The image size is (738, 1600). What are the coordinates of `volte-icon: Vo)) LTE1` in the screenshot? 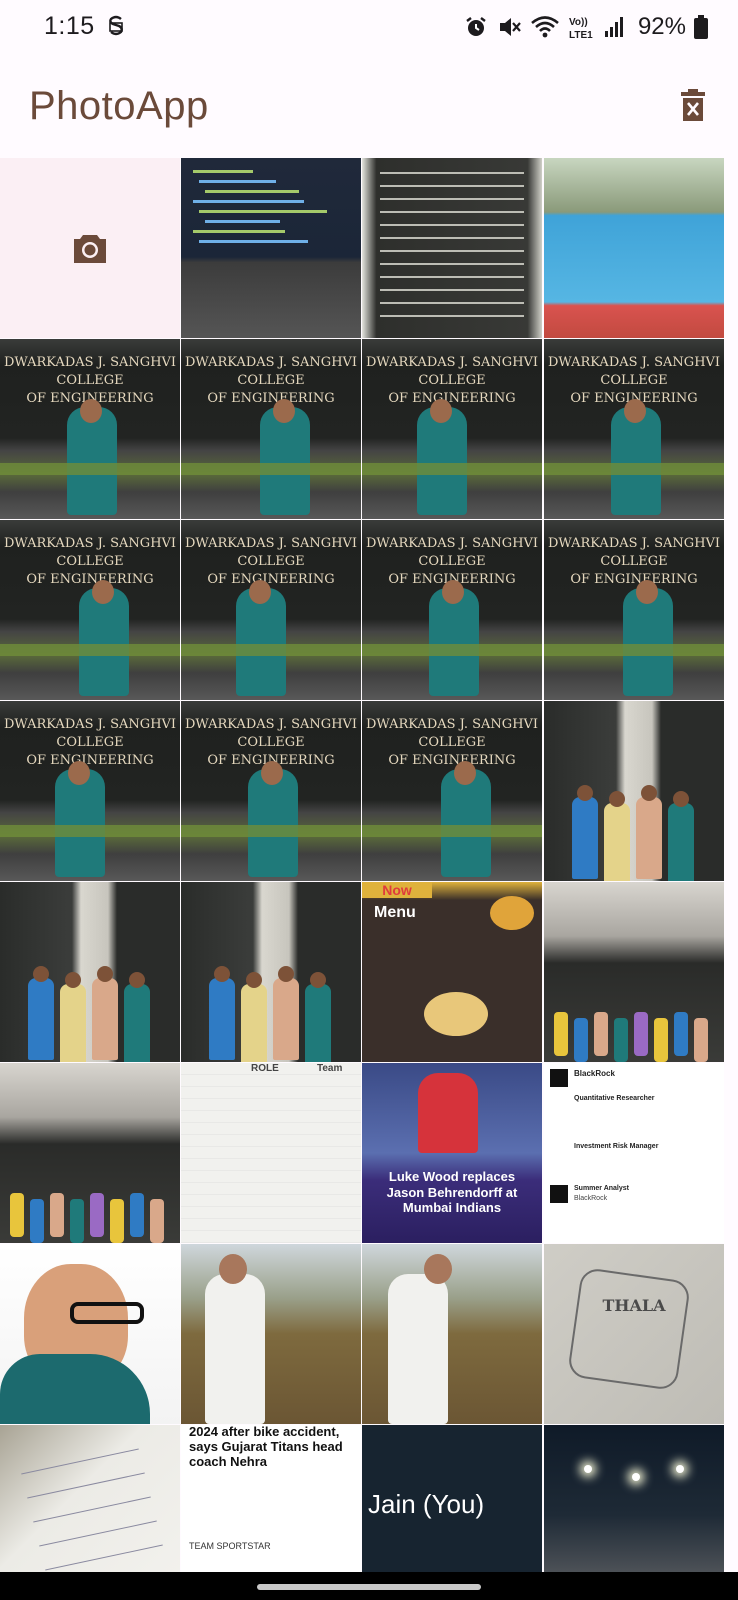 It's located at (581, 28).